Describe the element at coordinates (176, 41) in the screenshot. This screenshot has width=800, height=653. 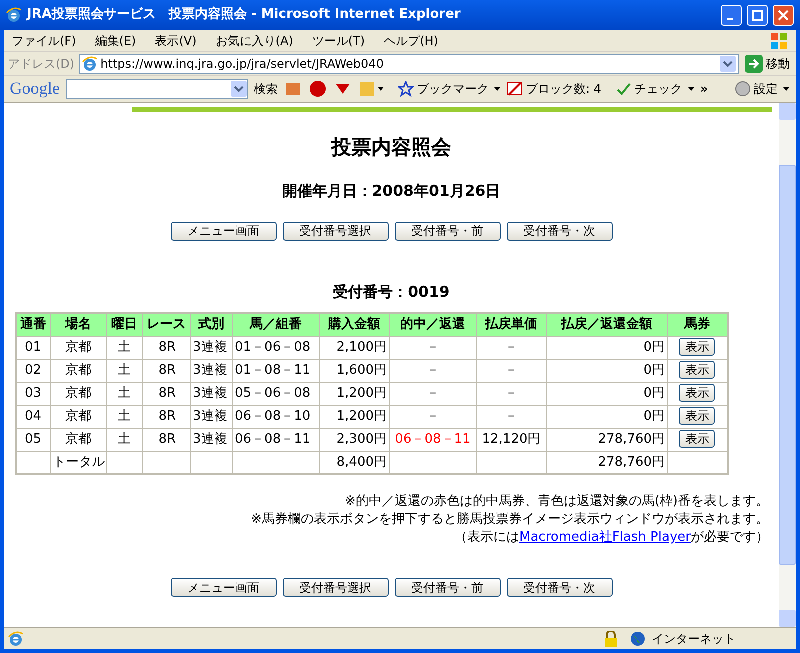
I see `menu-item: 表示(V)` at that location.